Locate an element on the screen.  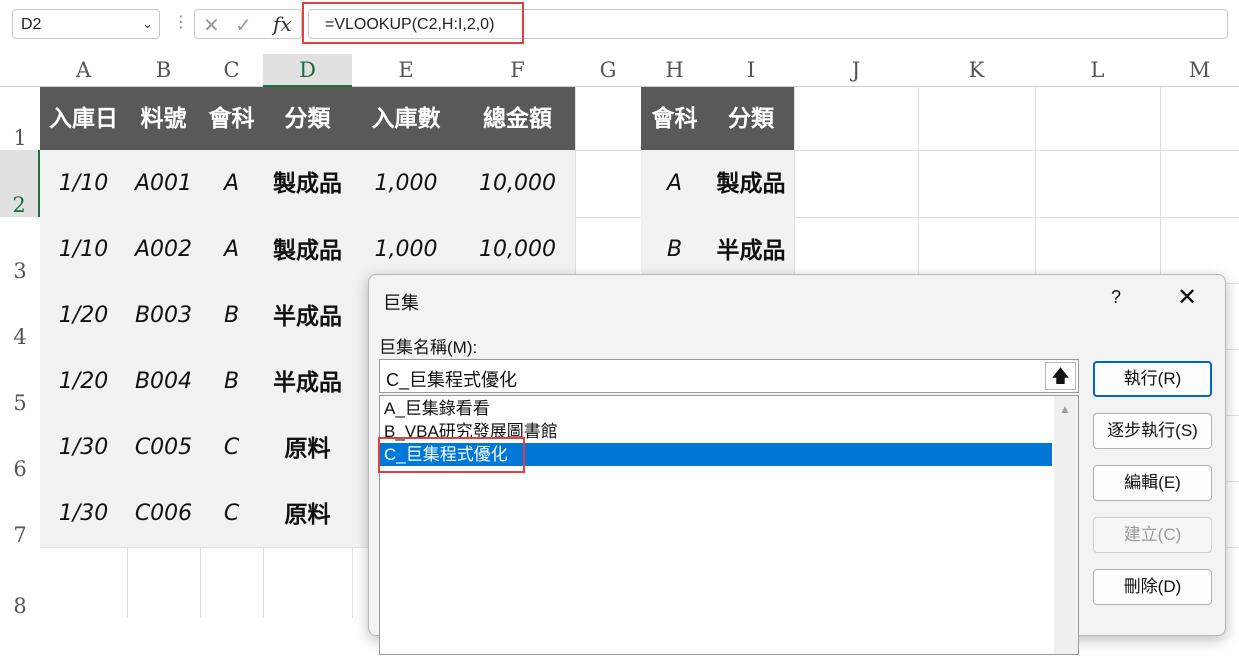
create-button: 建立(C) is located at coordinates (1152, 535).